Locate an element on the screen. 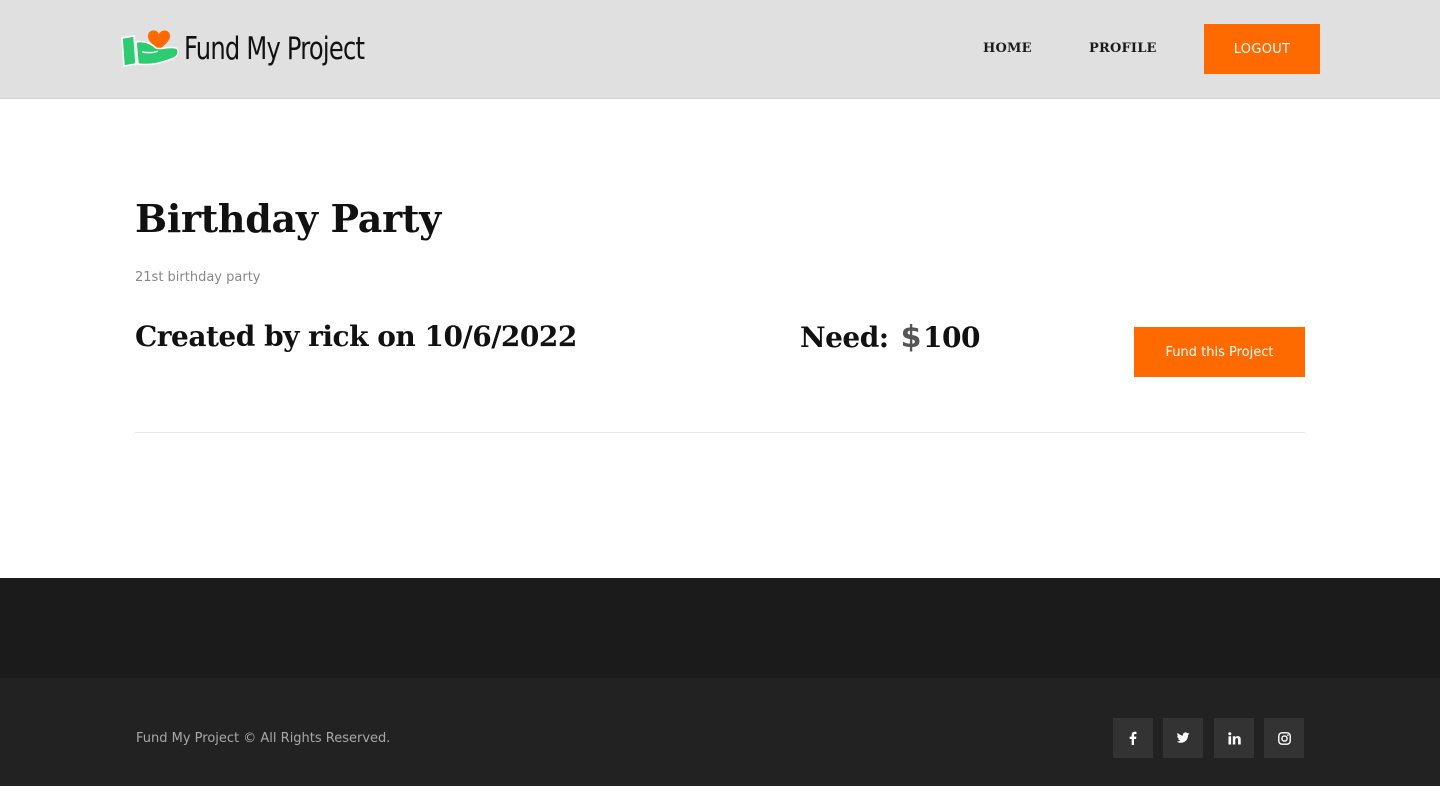  linkedin-icon is located at coordinates (1234, 737).